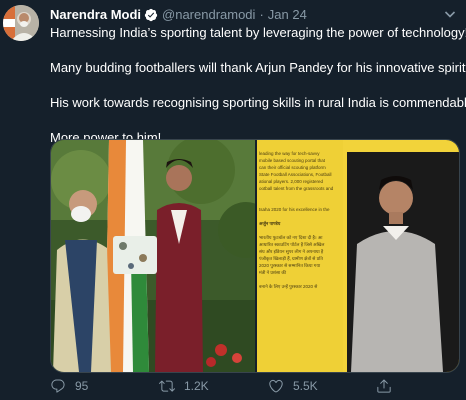 This screenshot has height=400, width=466. Describe the element at coordinates (291, 181) in the screenshot. I see `document-line: ational players. 2,000 registered` at that location.